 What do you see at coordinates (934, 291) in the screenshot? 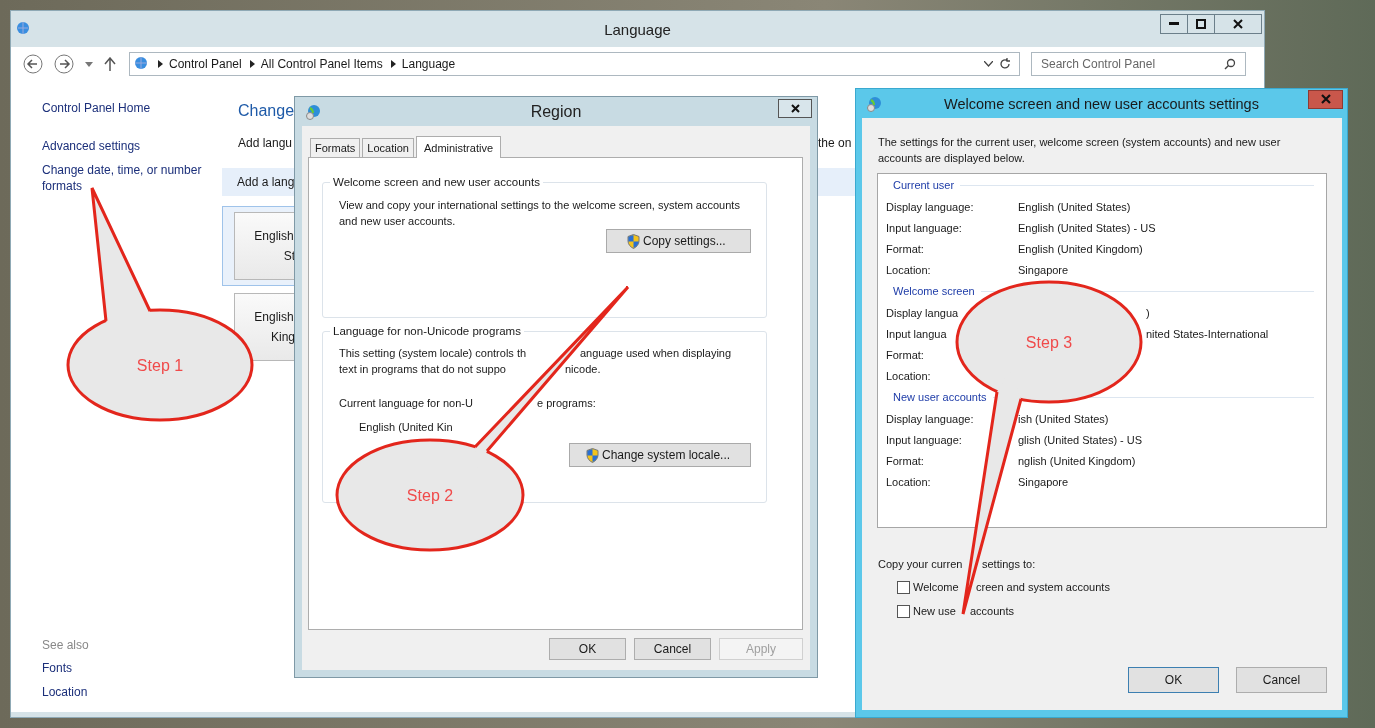
I see `section-heading: Welcome screen` at bounding box center [934, 291].